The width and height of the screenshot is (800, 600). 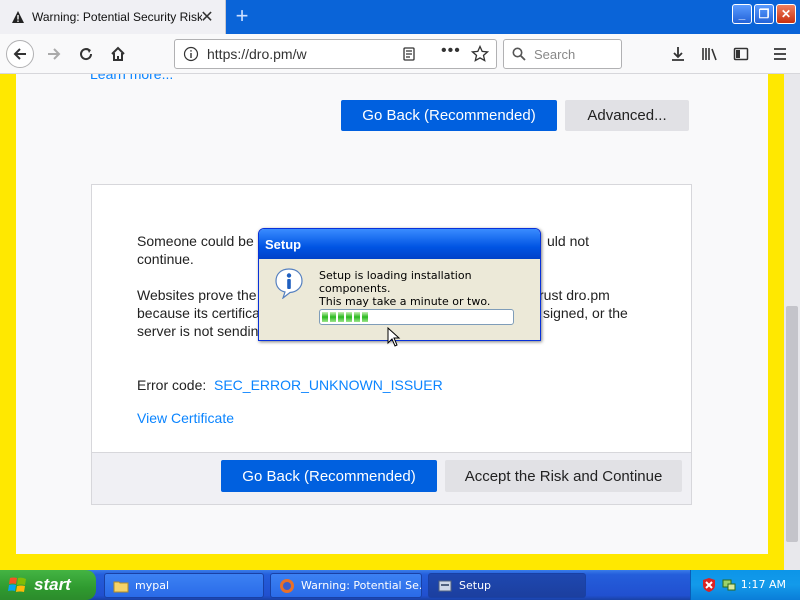 I want to click on search-bar: Search, so click(x=562, y=54).